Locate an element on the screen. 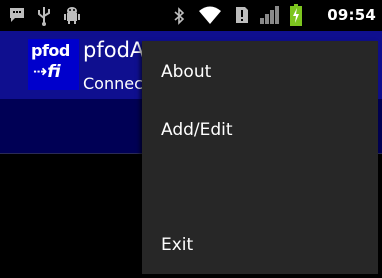  bluetooth-icon is located at coordinates (179, 18).